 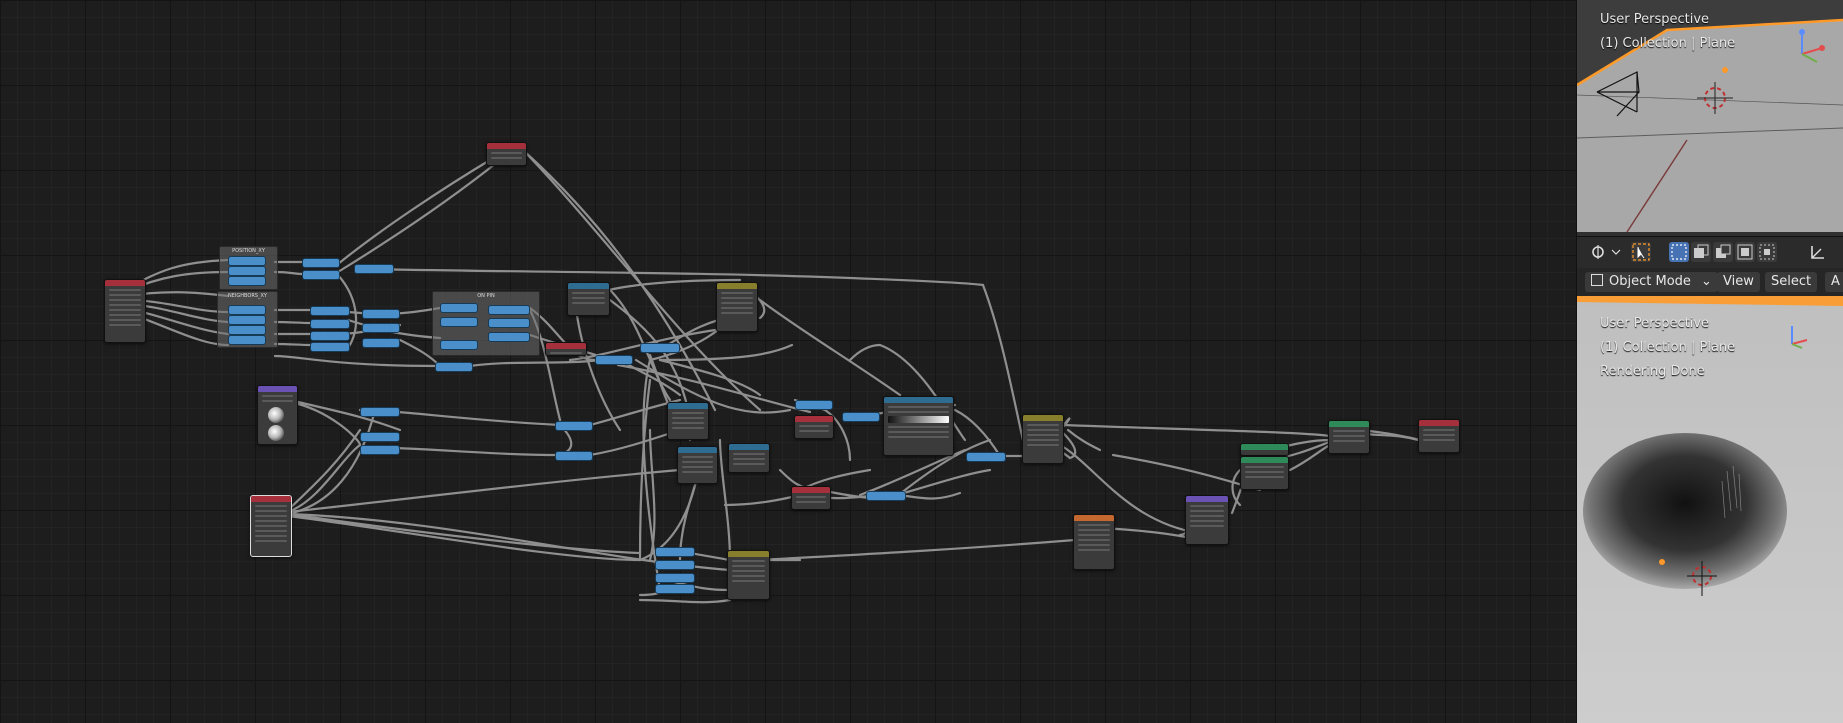 What do you see at coordinates (1738, 282) in the screenshot?
I see `view-menu: View` at bounding box center [1738, 282].